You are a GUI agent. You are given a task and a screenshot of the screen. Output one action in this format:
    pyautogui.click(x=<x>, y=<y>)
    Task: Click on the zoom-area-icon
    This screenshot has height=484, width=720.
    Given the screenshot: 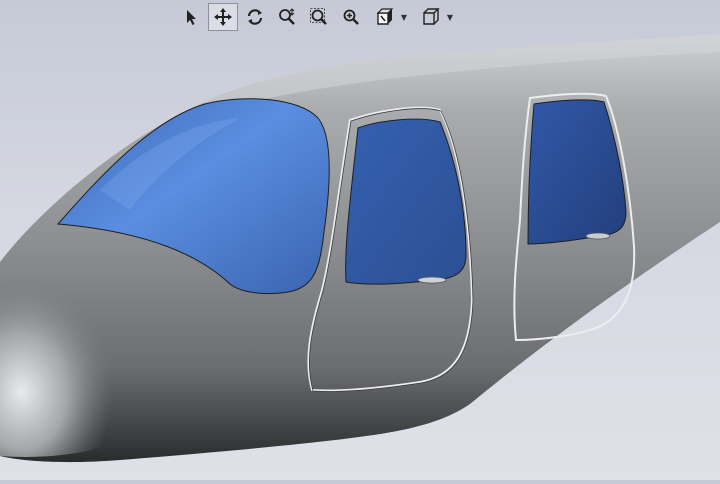 What is the action you would take?
    pyautogui.click(x=318, y=16)
    